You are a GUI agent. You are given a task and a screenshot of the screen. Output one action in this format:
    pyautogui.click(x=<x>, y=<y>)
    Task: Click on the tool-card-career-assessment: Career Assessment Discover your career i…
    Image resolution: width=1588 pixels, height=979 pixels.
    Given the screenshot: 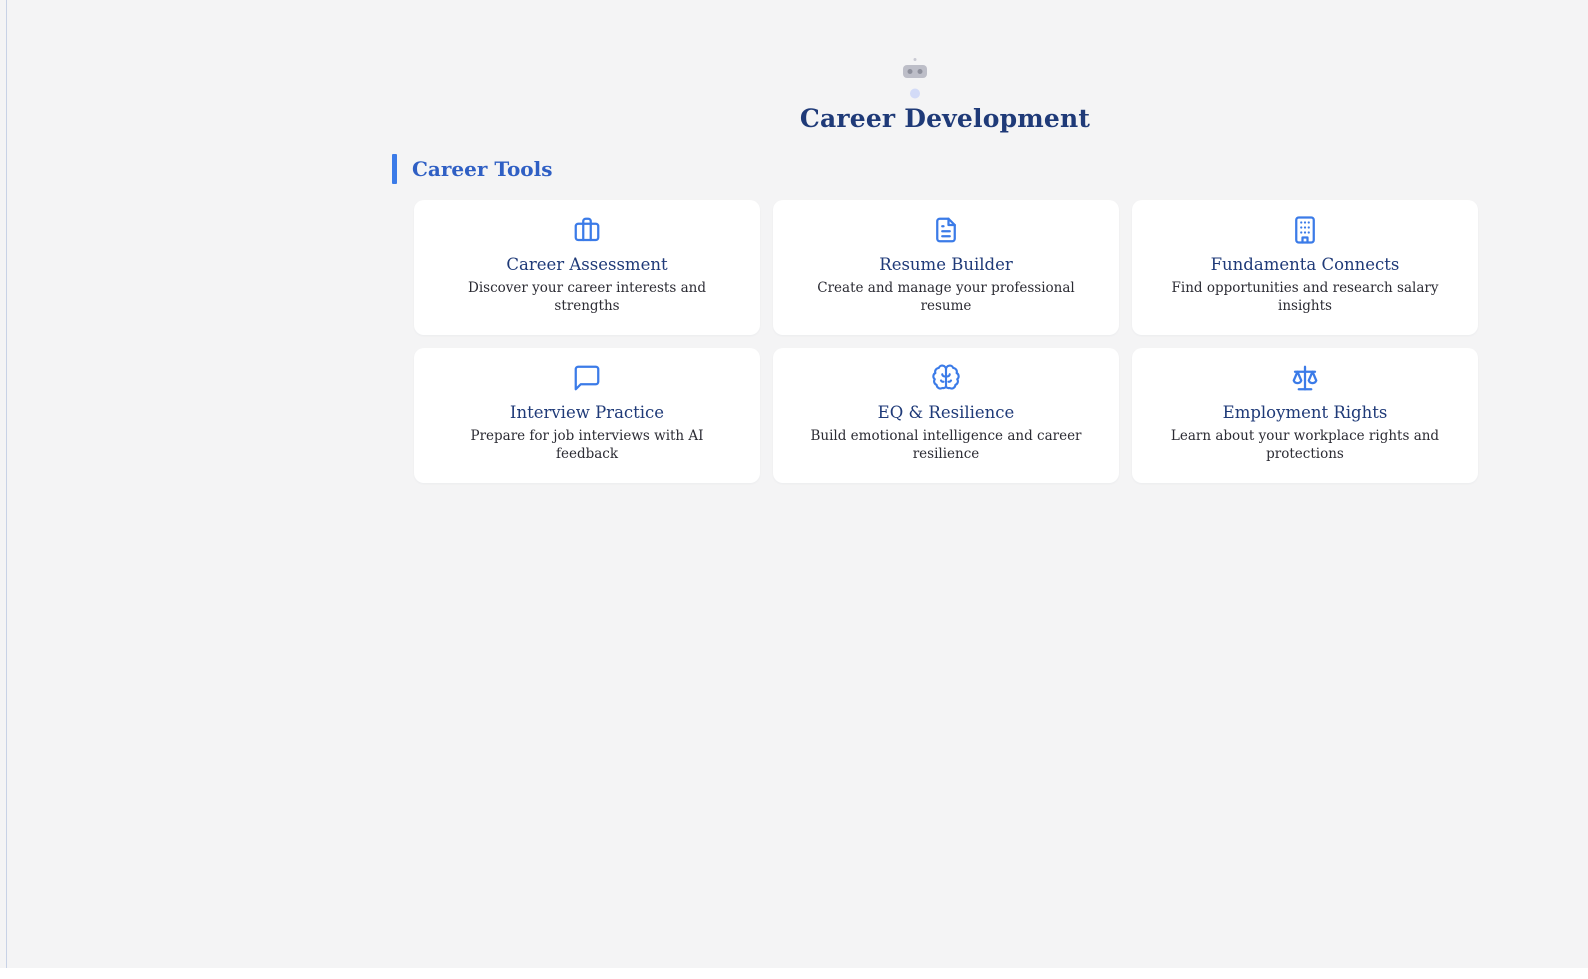 What is the action you would take?
    pyautogui.click(x=587, y=267)
    